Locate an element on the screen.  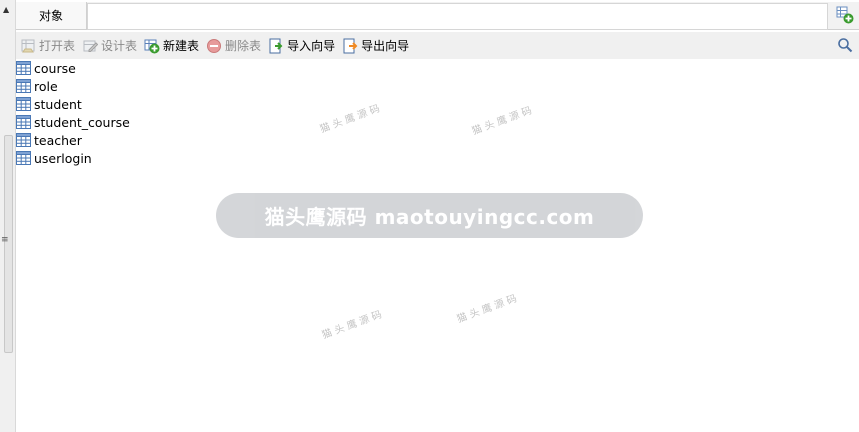
table-name: course is located at coordinates (55, 68).